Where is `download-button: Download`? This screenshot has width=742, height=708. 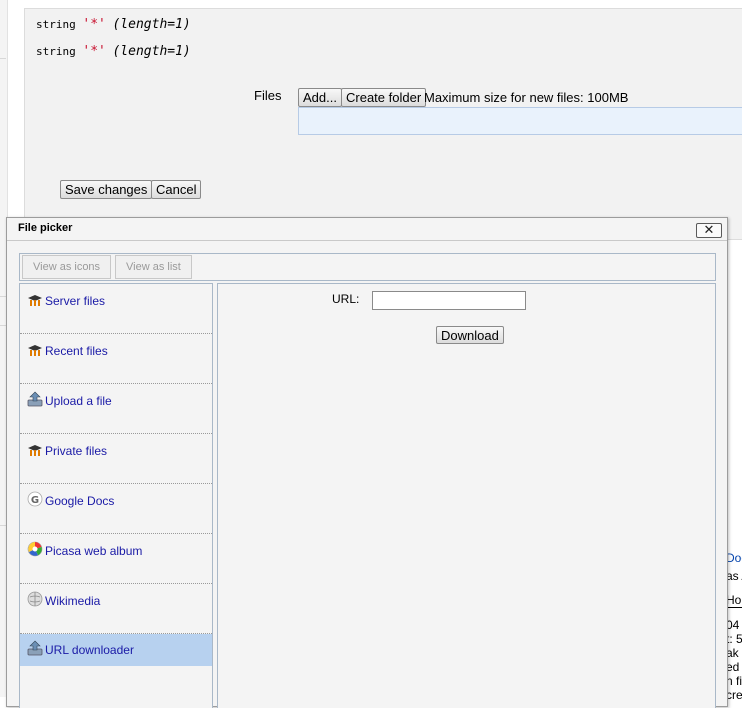 download-button: Download is located at coordinates (470, 335).